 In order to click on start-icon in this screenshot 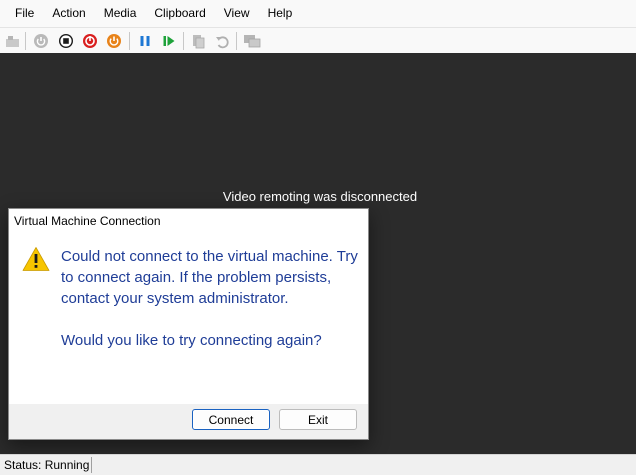, I will do `click(41, 41)`.